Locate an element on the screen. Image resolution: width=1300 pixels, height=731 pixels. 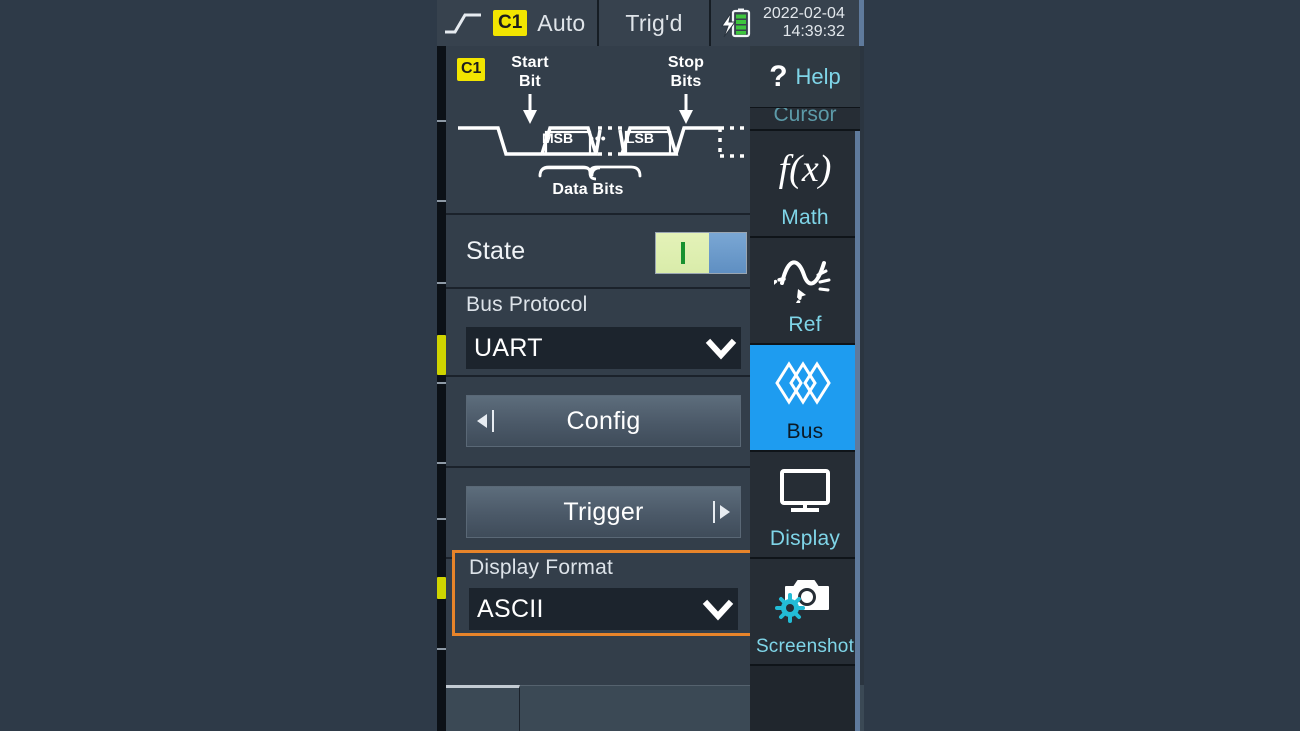
config-back-arrow is located at coordinates (485, 421).